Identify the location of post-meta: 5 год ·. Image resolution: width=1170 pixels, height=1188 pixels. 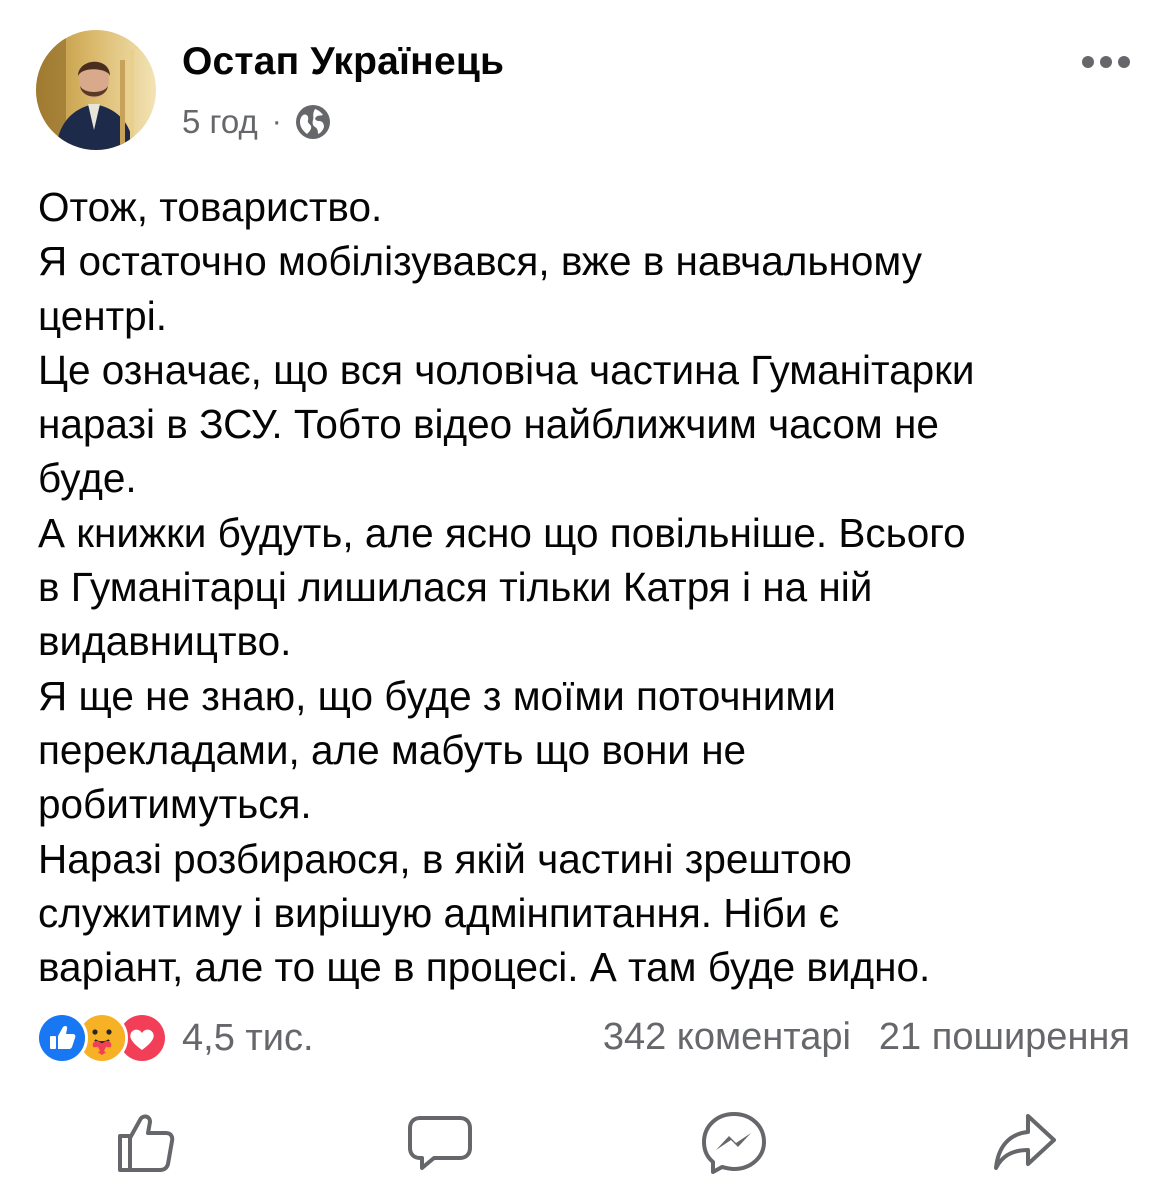
(257, 122).